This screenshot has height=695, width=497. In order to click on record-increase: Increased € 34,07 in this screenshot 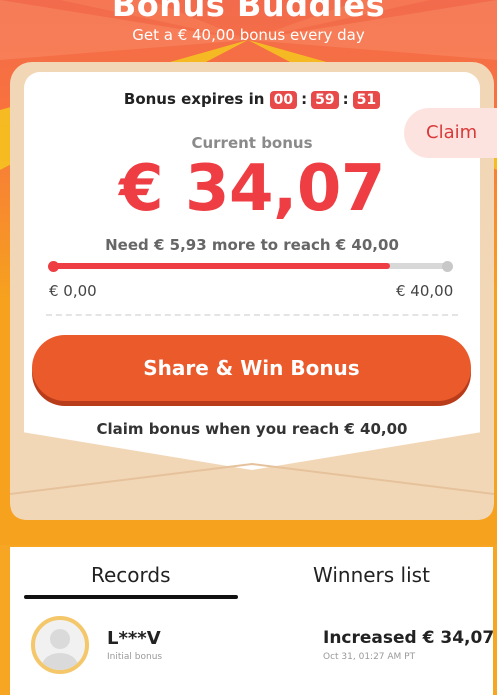, I will do `click(409, 638)`.